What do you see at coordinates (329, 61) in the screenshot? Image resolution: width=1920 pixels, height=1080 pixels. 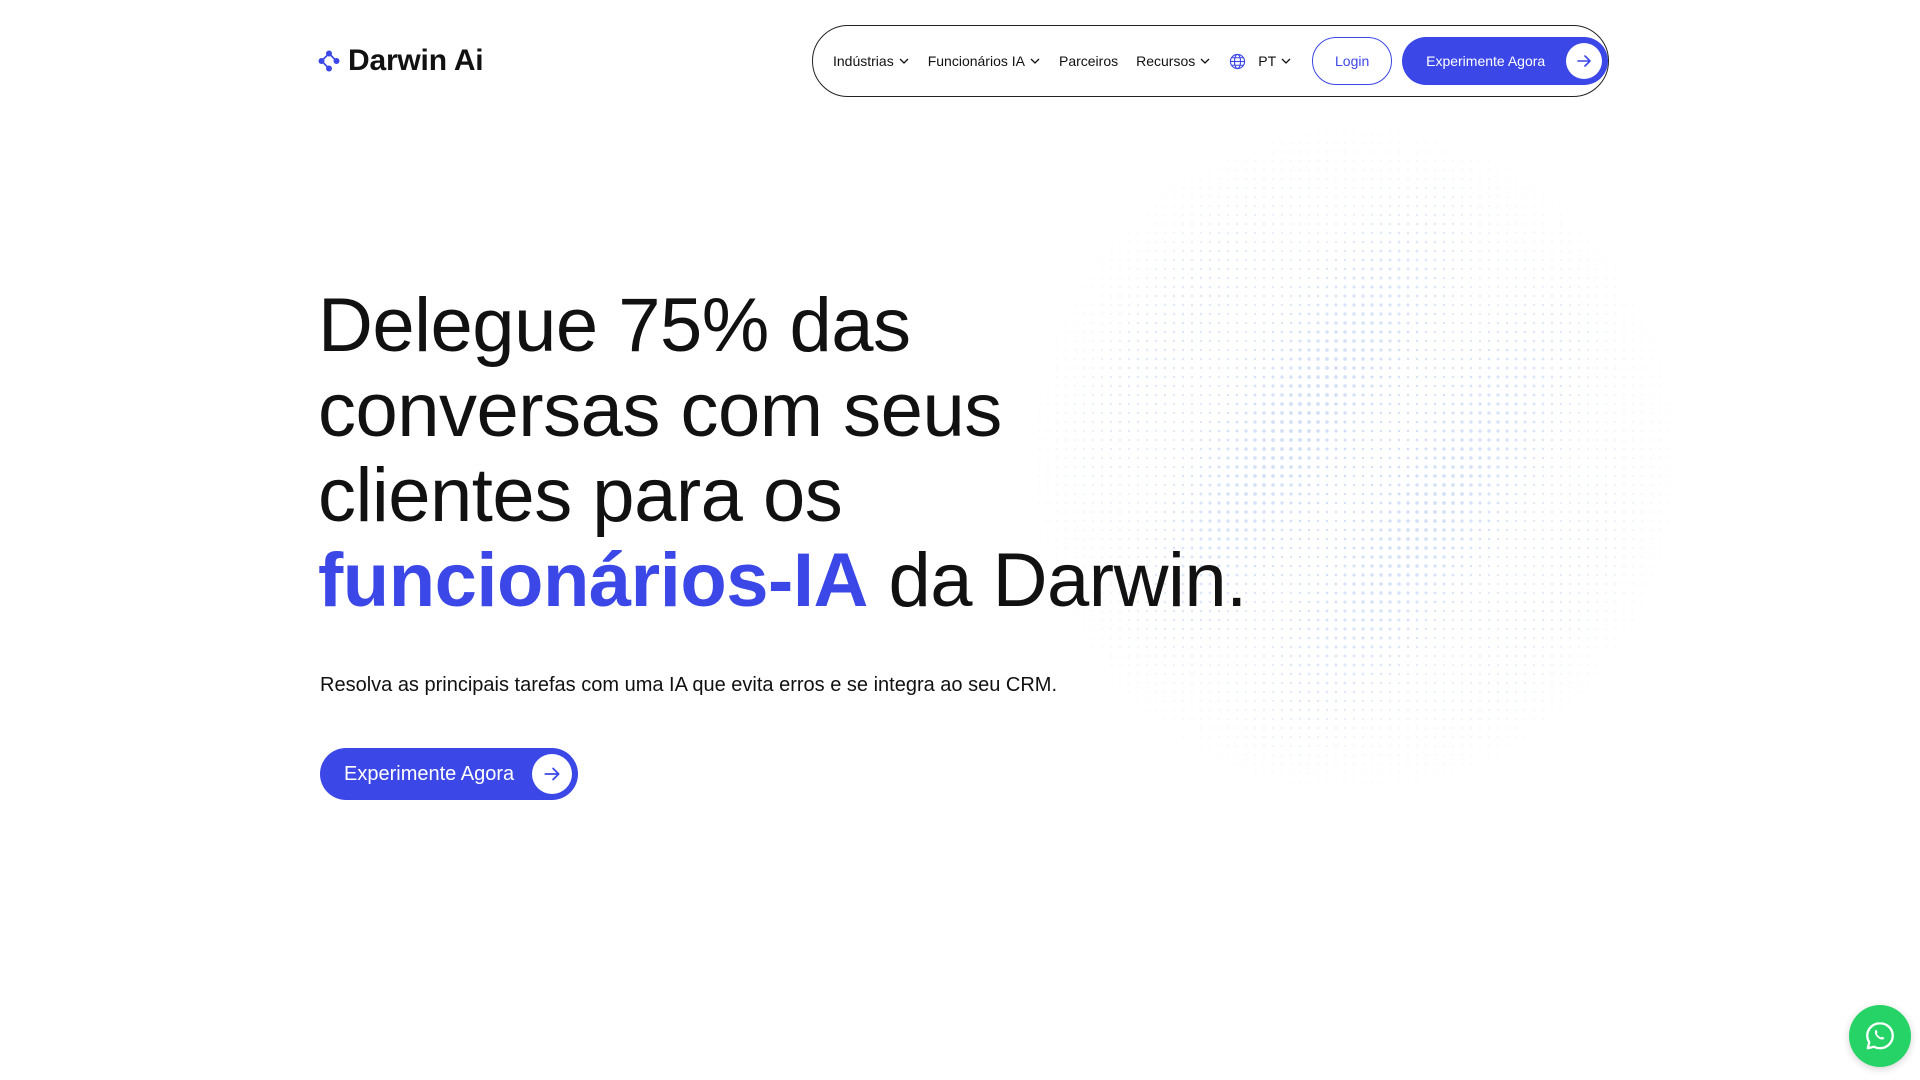 I see `darwin-logo-icon` at bounding box center [329, 61].